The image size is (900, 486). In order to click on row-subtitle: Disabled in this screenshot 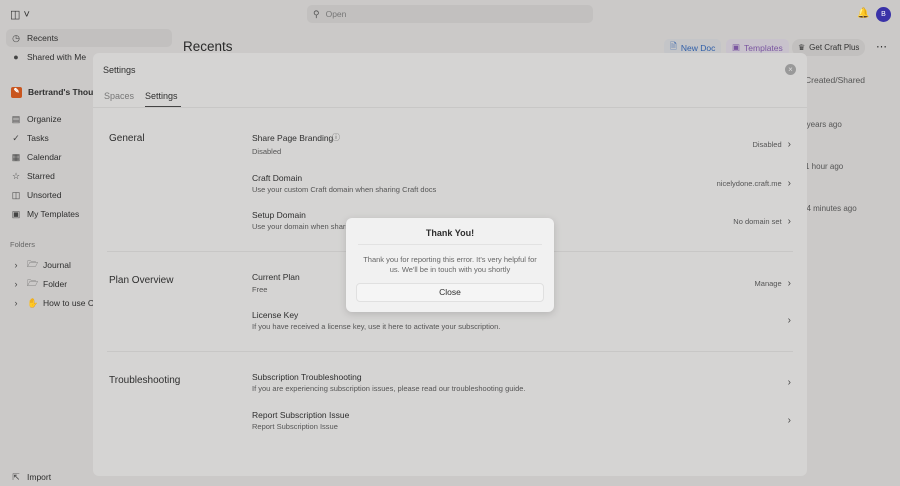, I will do `click(267, 151)`.